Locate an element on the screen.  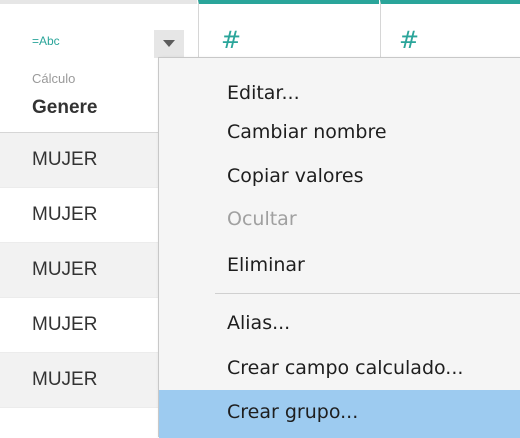
menu-item-label: Eliminar is located at coordinates (266, 265).